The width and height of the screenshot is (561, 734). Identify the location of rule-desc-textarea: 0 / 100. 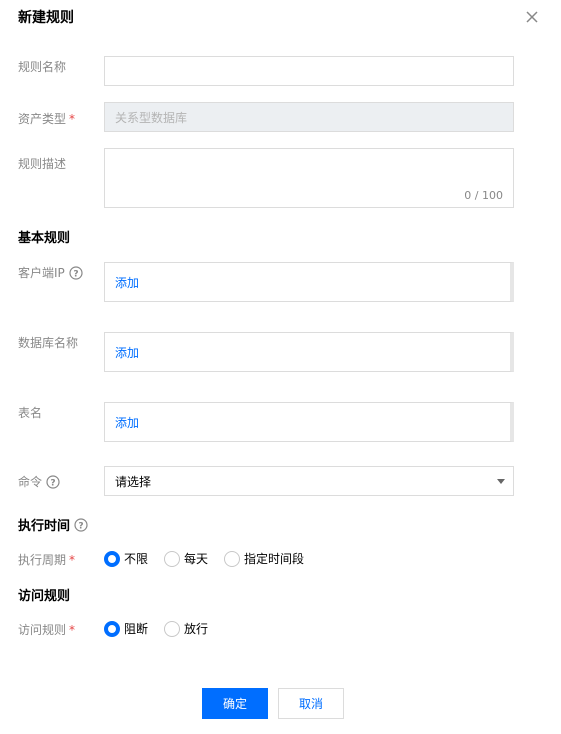
(309, 178).